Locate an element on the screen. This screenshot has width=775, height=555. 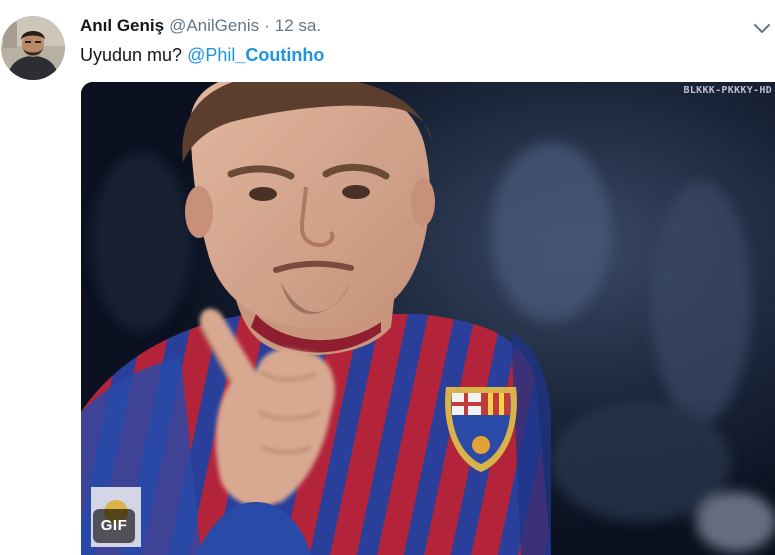
screen-name: @AnilGenis is located at coordinates (214, 26).